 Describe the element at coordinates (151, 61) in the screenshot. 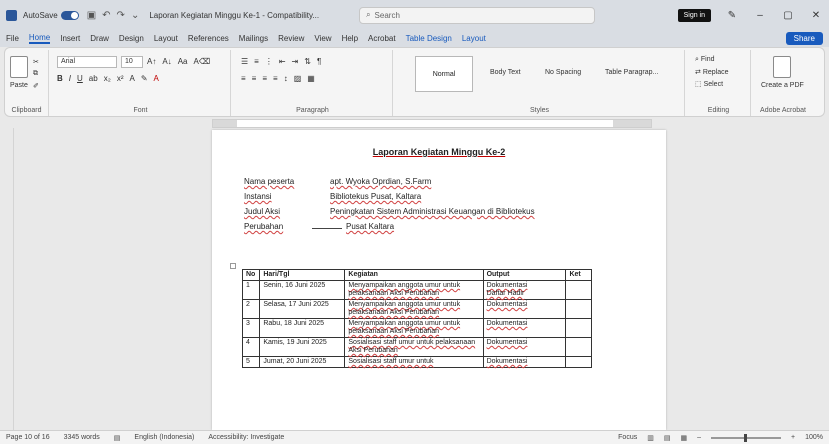

I see `grow-font-icon: A↑` at that location.